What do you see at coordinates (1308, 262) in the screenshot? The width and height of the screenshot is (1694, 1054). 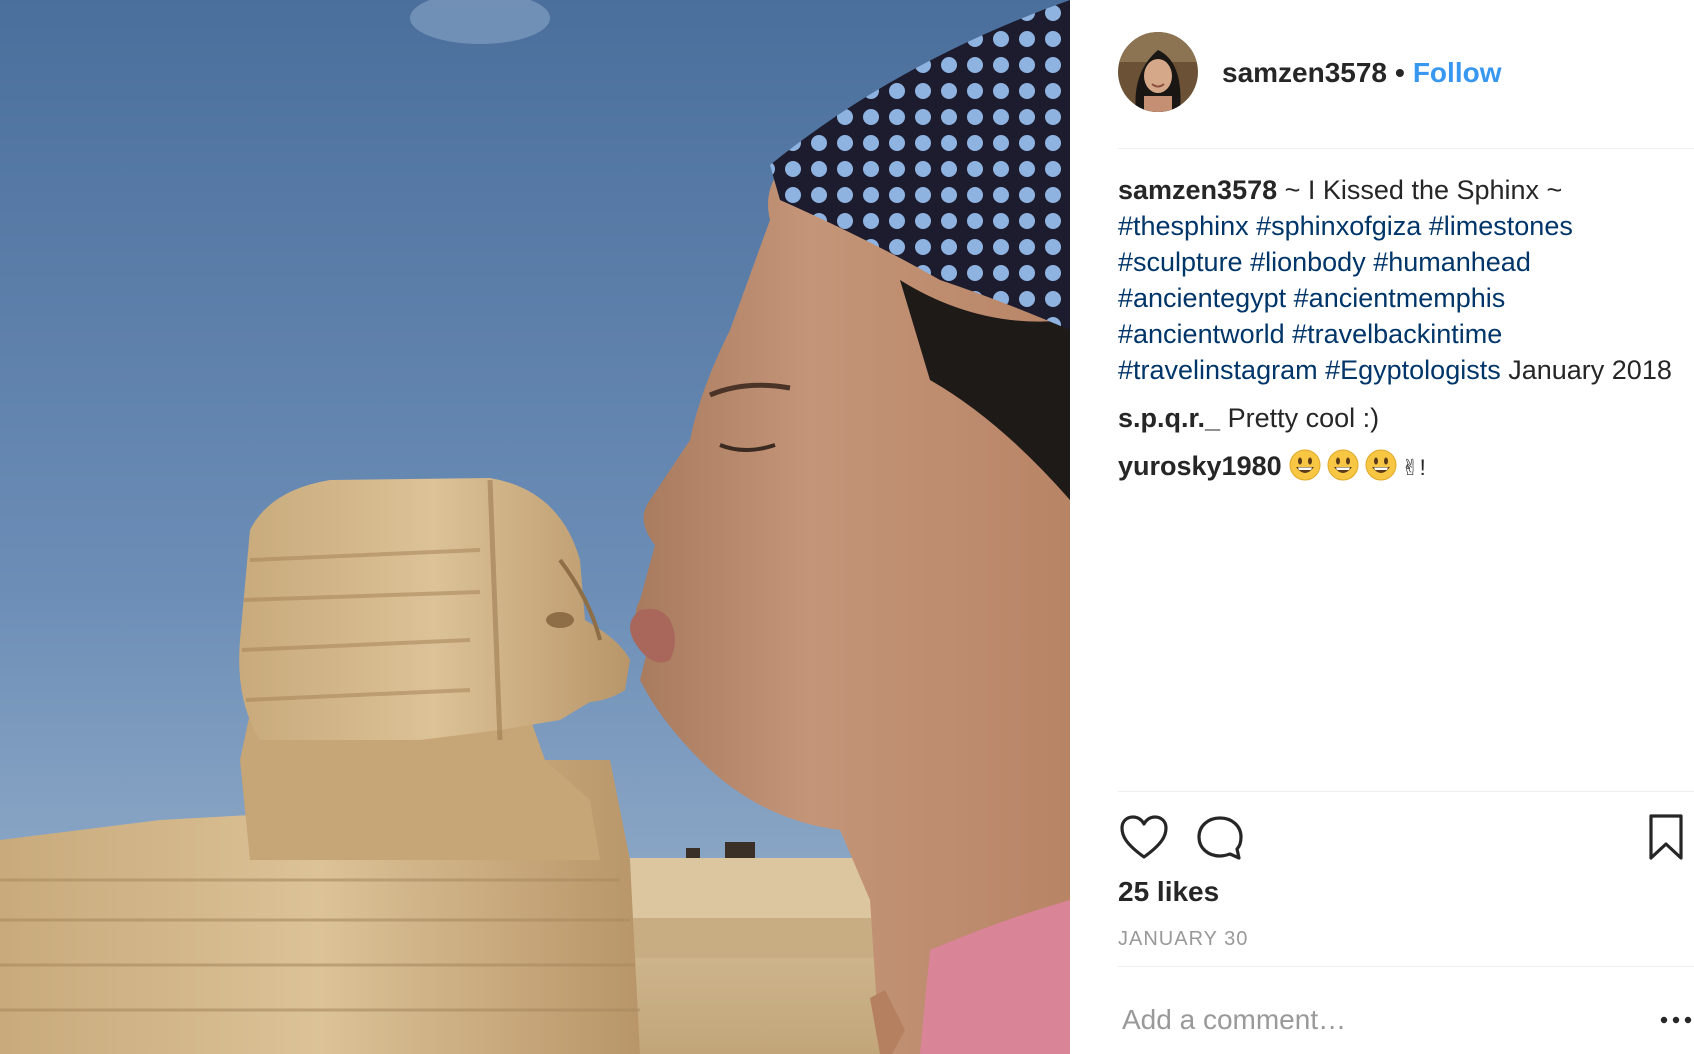 I see `hashtag-link: #lionbody` at bounding box center [1308, 262].